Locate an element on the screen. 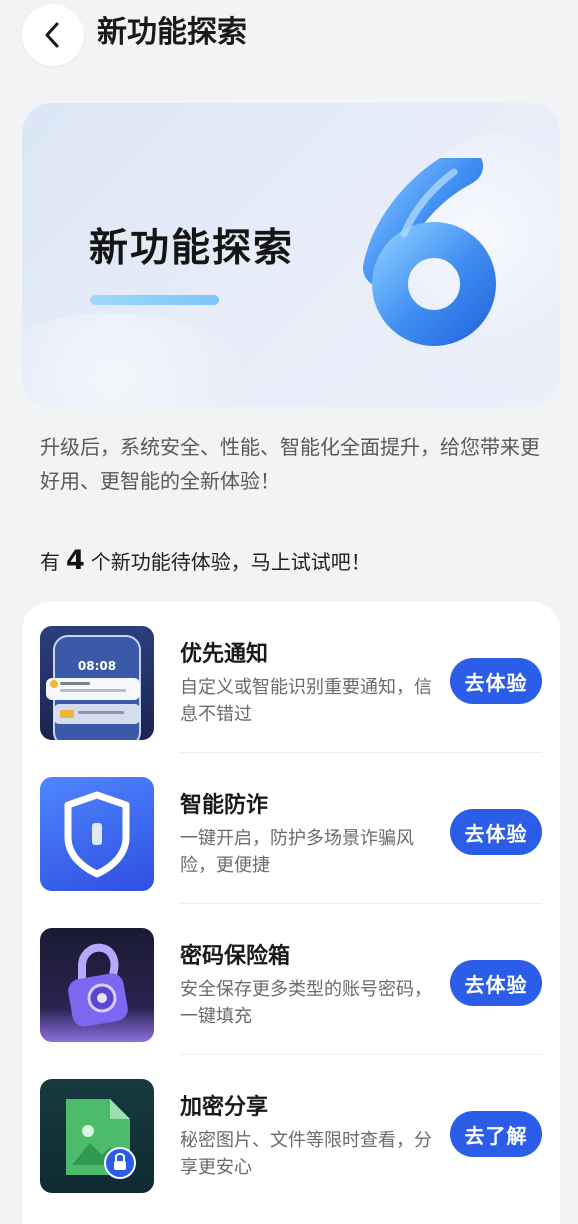  feature-description: 一键开启，防护多场景诈骗风险，更便捷 is located at coordinates (297, 852).